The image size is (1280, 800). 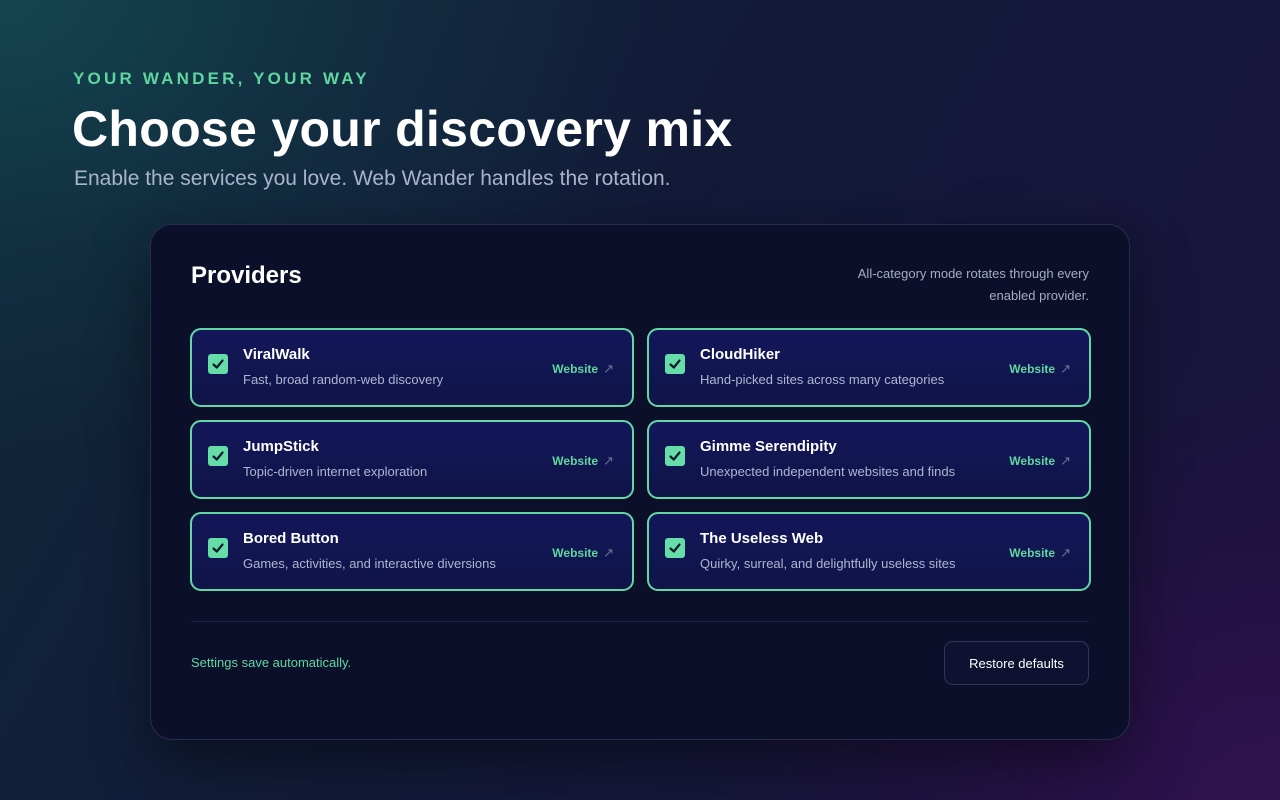 I want to click on footer-divider, so click(x=640, y=621).